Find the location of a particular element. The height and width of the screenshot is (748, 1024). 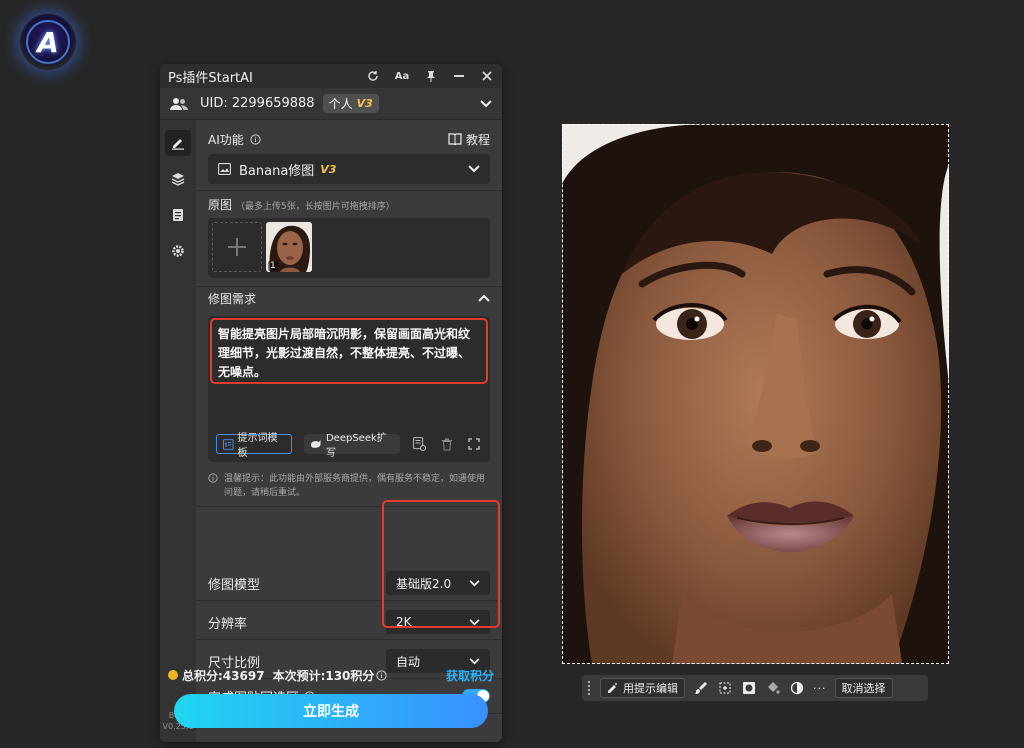

requirement-tools: 提示词模板 DeepSeek扩写 is located at coordinates (349, 446).